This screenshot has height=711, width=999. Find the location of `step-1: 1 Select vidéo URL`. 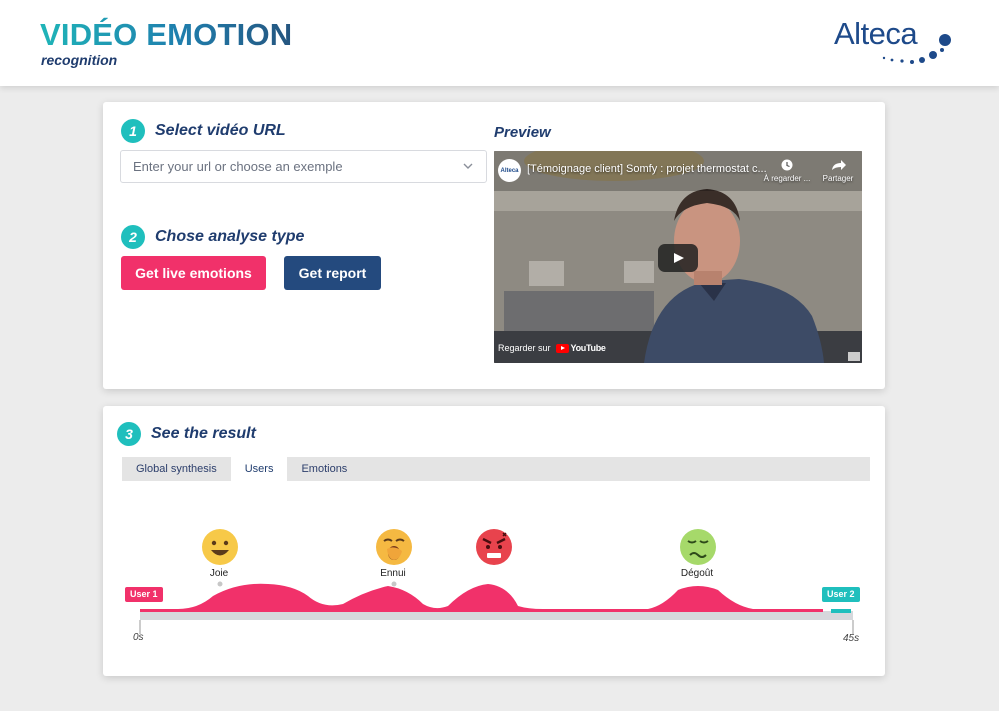

step-1: 1 Select vidéo URL is located at coordinates (203, 131).